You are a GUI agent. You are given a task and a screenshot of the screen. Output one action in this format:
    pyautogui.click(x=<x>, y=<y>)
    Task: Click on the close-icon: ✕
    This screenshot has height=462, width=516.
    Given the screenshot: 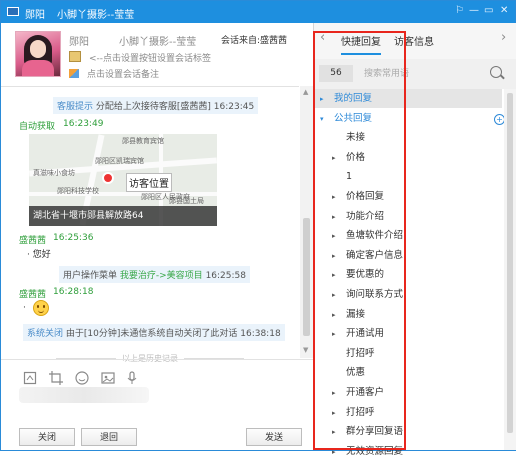 What is the action you would take?
    pyautogui.click(x=504, y=11)
    